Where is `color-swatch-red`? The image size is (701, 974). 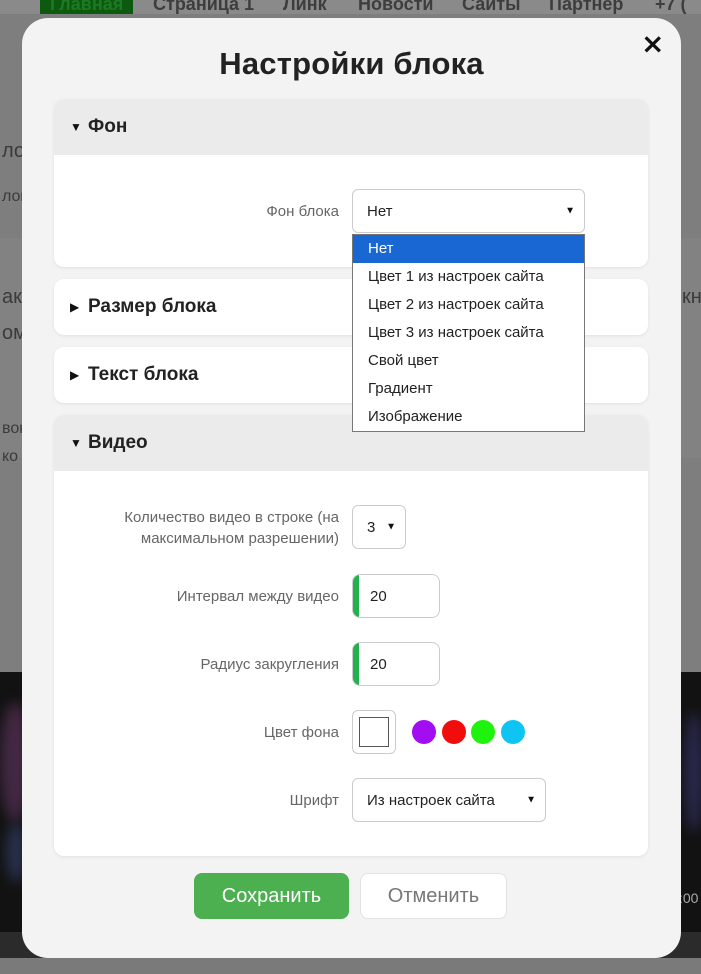 color-swatch-red is located at coordinates (454, 732).